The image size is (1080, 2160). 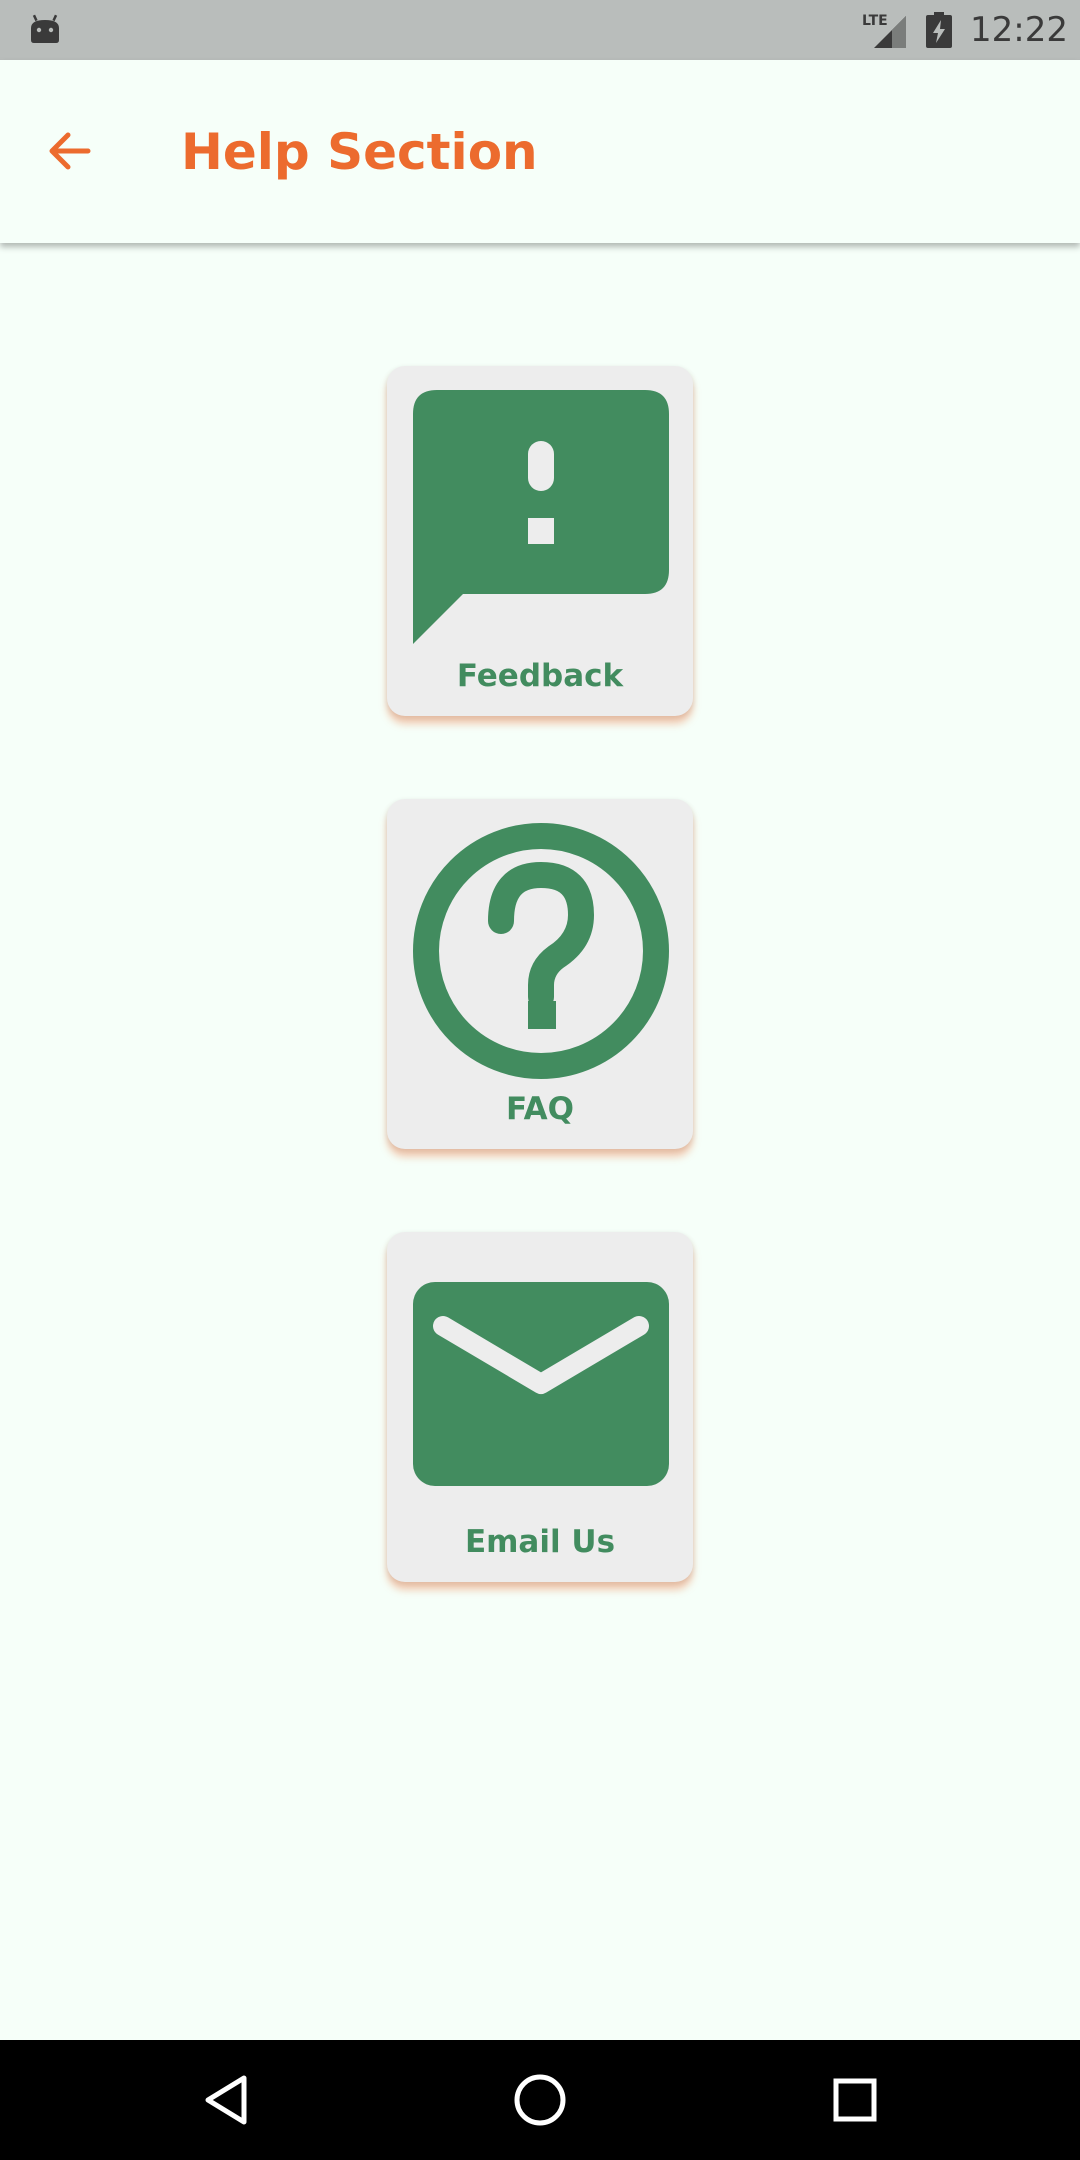 What do you see at coordinates (875, 21) in the screenshot?
I see `network-type-label: LTE` at bounding box center [875, 21].